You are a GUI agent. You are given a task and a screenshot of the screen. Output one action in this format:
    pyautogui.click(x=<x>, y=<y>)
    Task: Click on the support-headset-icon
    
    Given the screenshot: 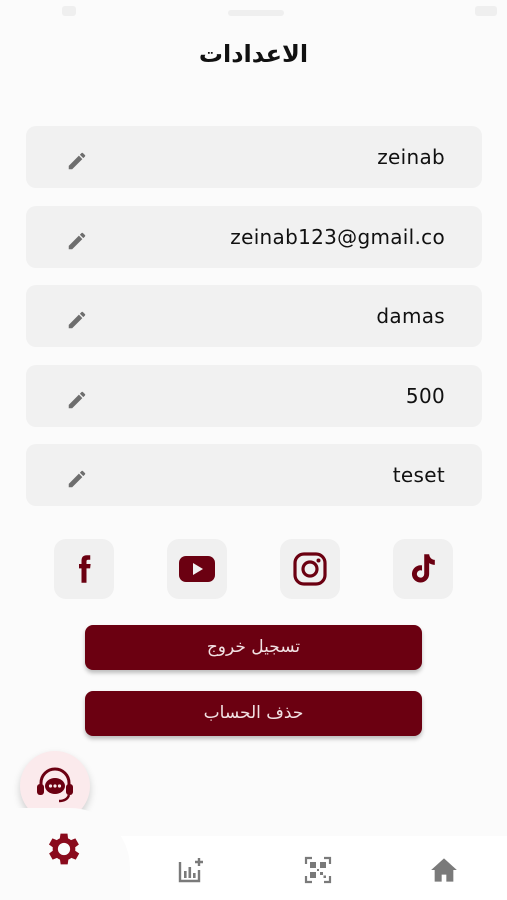 What is the action you would take?
    pyautogui.click(x=55, y=785)
    